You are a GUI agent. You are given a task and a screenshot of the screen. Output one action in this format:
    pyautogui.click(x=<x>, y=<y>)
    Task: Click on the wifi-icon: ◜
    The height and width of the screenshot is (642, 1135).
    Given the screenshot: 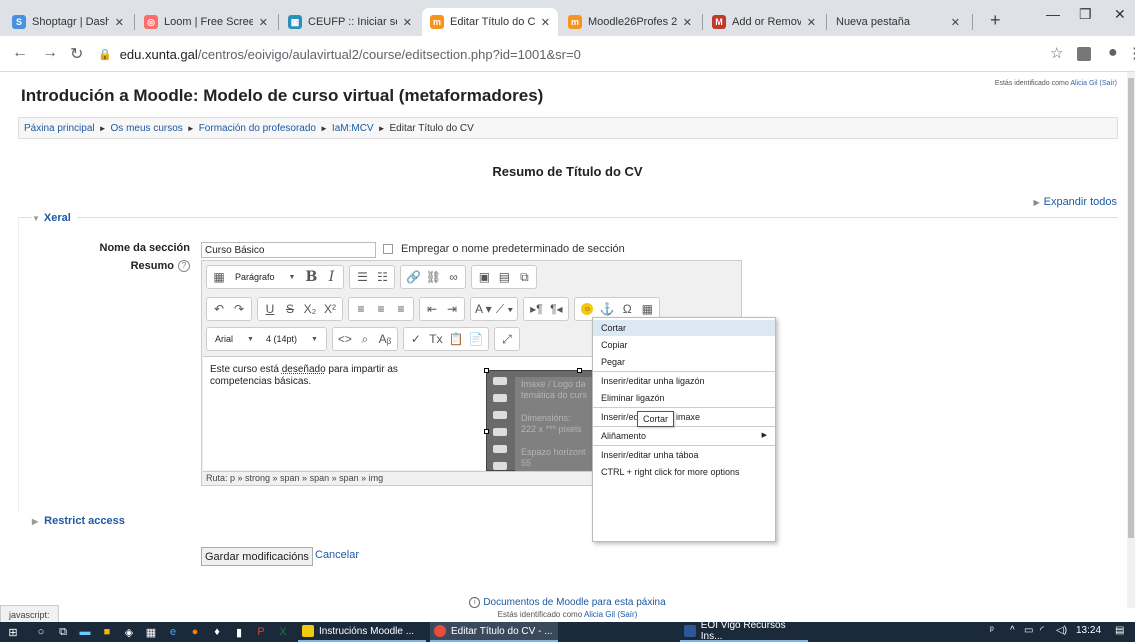 What is the action you would take?
    pyautogui.click(x=1042, y=630)
    